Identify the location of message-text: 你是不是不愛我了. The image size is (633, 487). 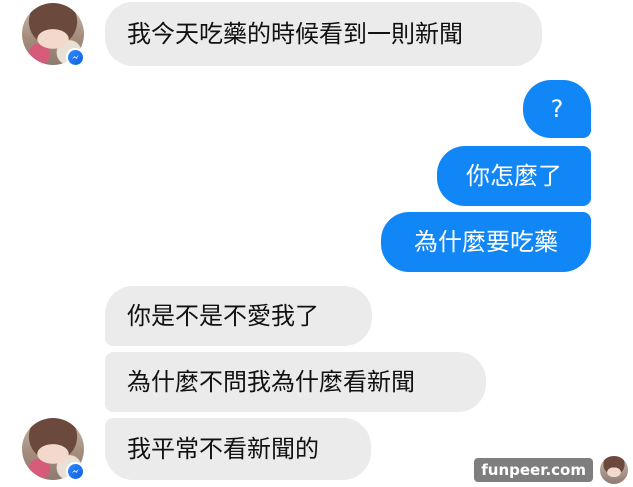
(223, 316).